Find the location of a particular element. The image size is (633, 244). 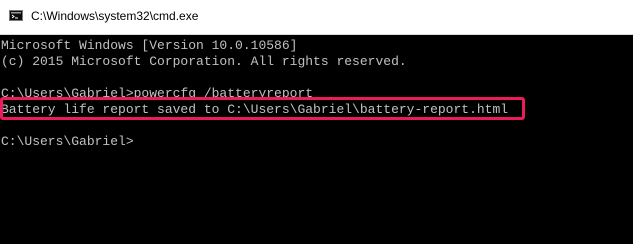

console-line-version: Microsoft Windows [Version 10.0.10586] is located at coordinates (149, 45).